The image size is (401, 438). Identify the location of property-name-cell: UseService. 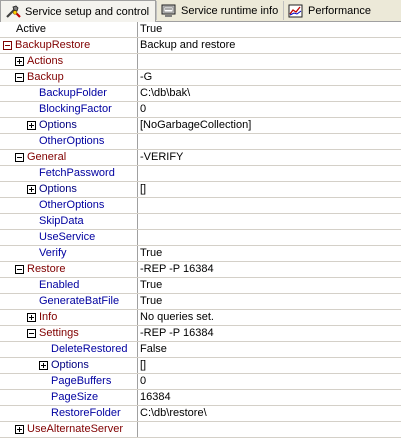
(69, 237).